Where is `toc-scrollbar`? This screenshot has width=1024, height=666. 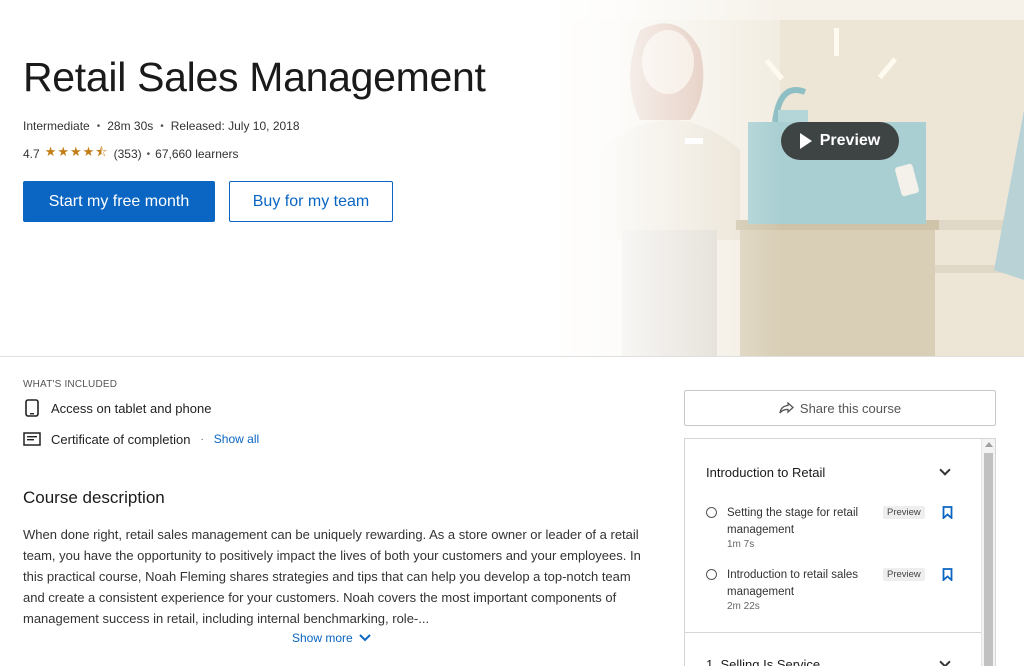 toc-scrollbar is located at coordinates (988, 552).